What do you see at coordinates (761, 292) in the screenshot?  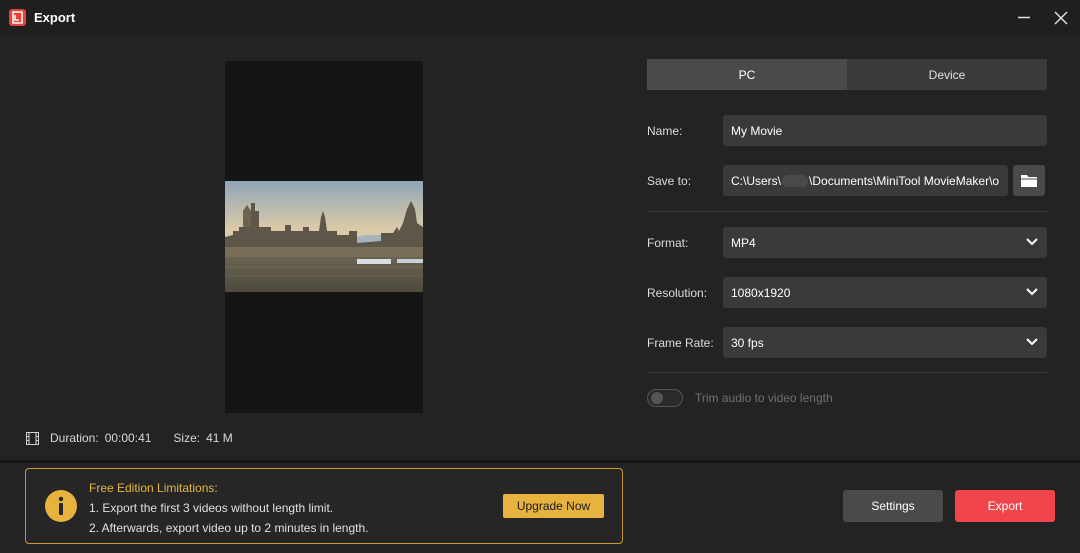 I see `resolution-value: 1080x1920` at bounding box center [761, 292].